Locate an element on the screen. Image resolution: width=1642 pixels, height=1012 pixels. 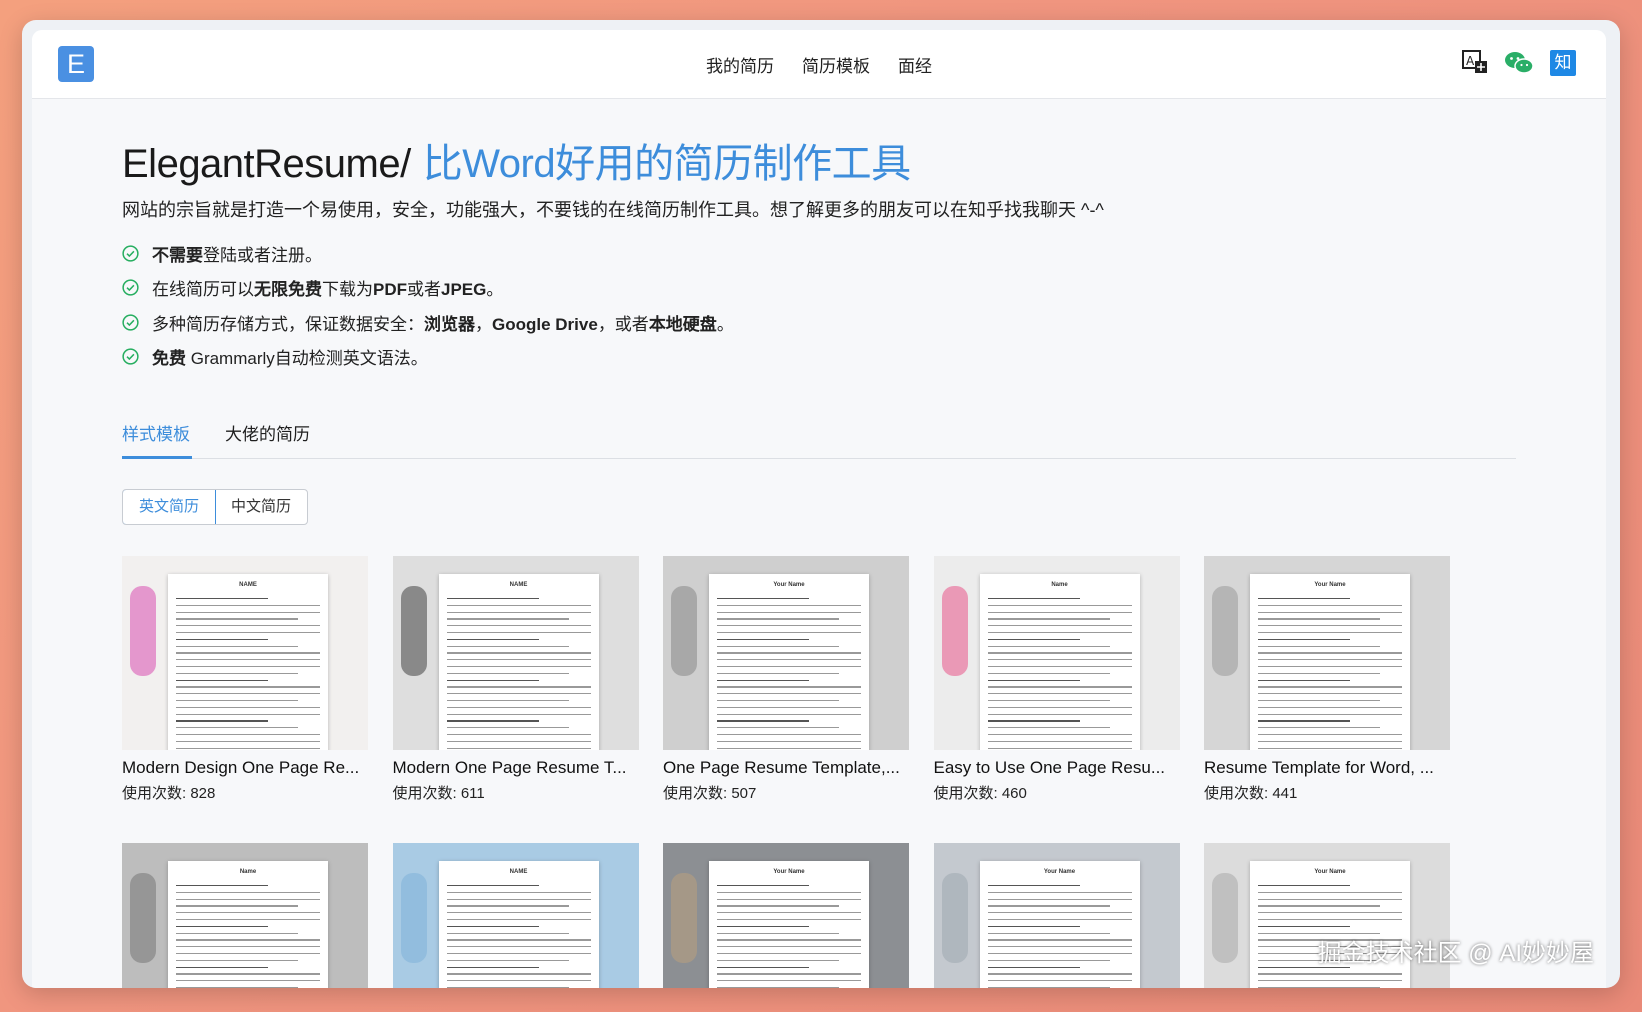
nav-interview: 面经 is located at coordinates (915, 64).